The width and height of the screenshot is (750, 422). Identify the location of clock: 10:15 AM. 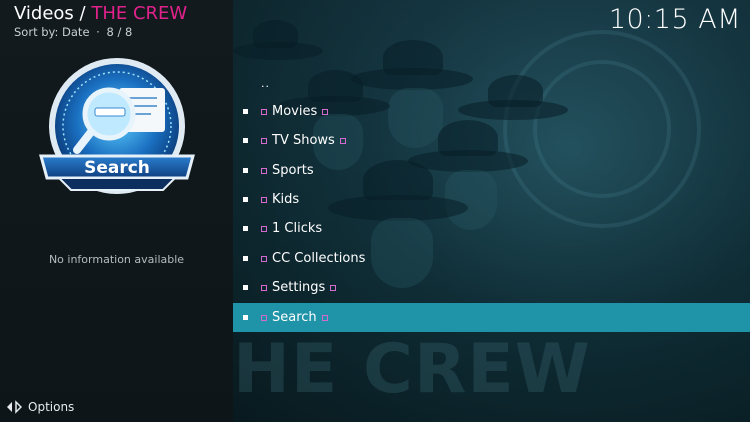
(674, 19).